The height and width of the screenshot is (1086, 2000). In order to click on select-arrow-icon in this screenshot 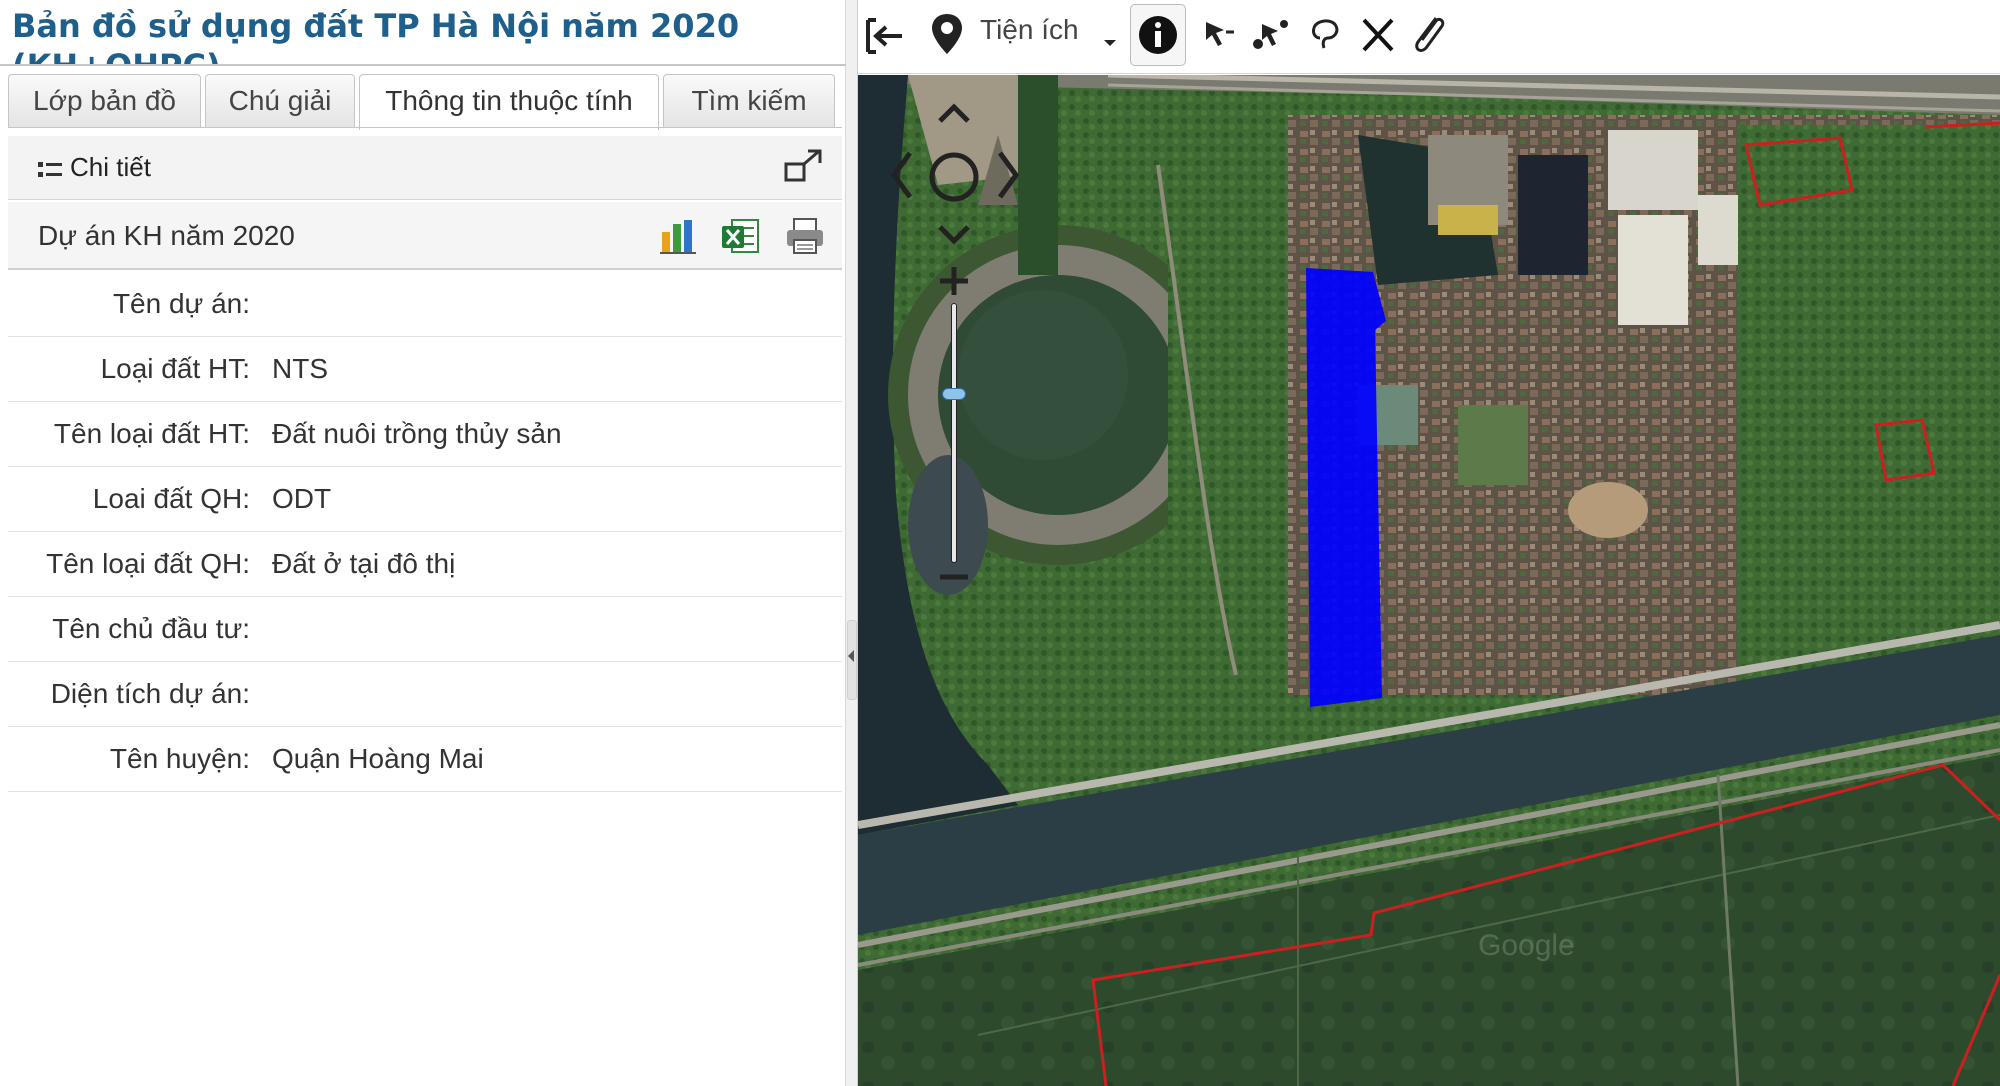, I will do `click(1220, 36)`.